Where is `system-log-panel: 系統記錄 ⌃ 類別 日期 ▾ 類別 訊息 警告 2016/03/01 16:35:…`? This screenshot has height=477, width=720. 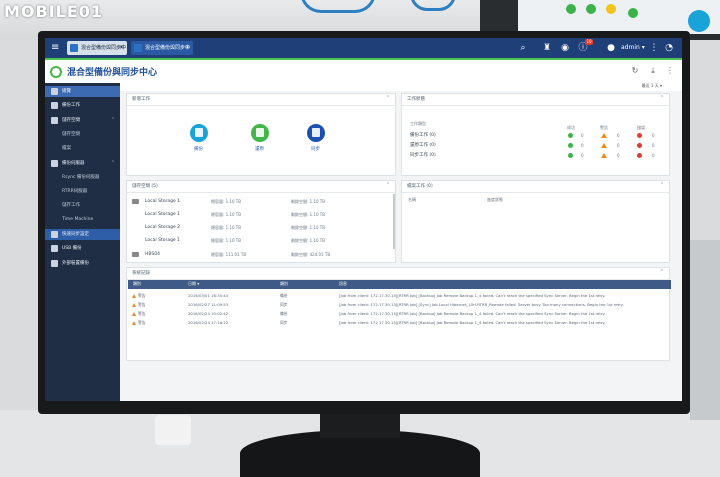
system-log-panel: 系統記錄 ⌃ 類別 日期 ▾ 類別 訊息 警告 2016/03/01 16:35:… is located at coordinates (398, 314).